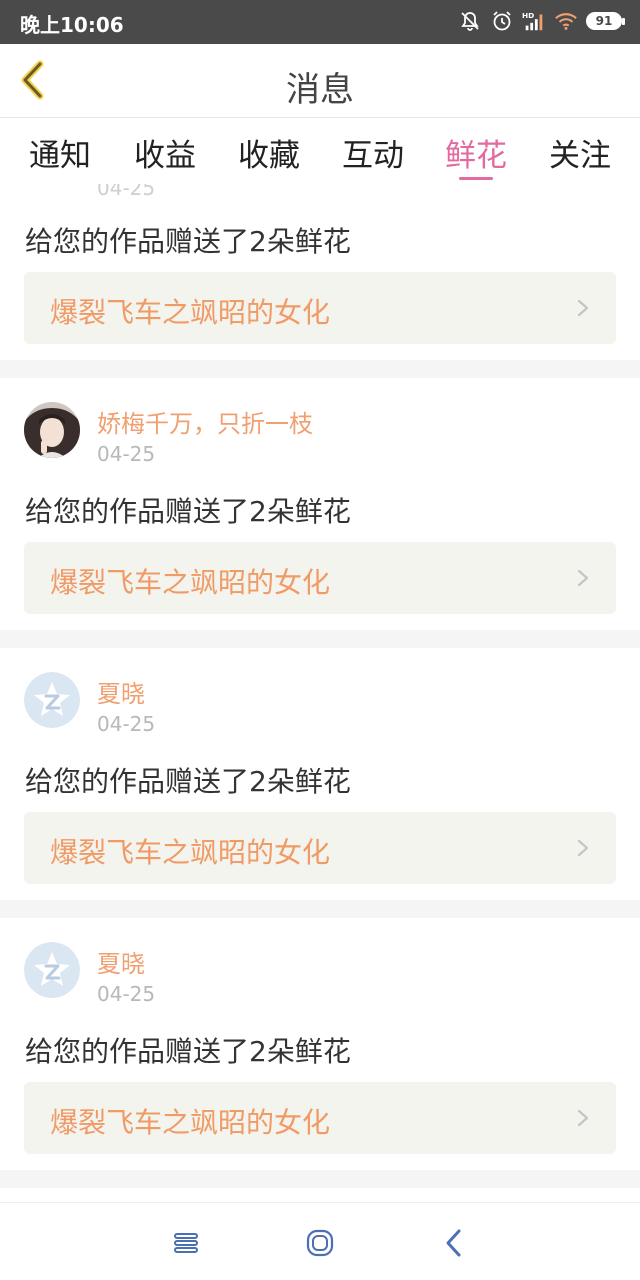  I want to click on photo-avatar-icon, so click(52, 430).